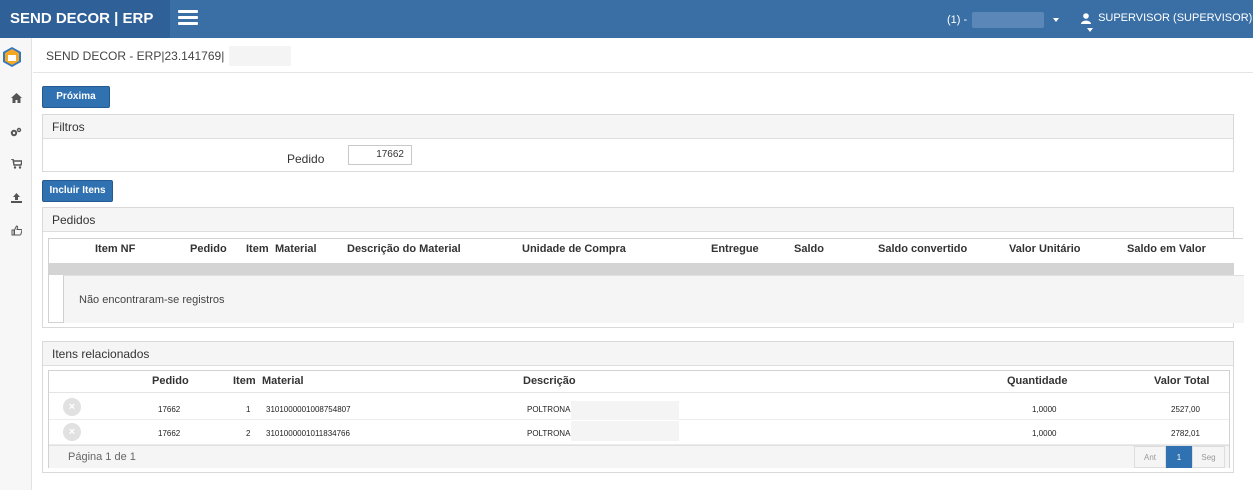 This screenshot has width=1253, height=490. What do you see at coordinates (188, 18) in the screenshot?
I see `menu-icon` at bounding box center [188, 18].